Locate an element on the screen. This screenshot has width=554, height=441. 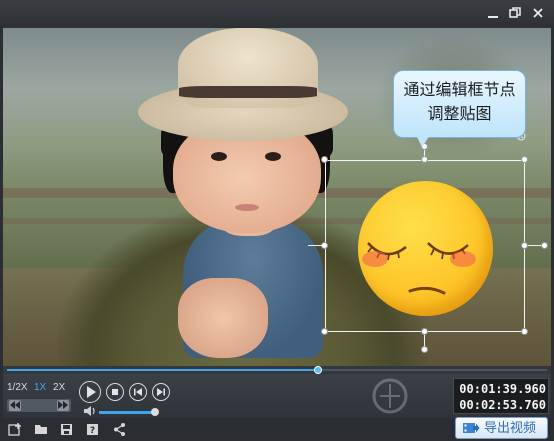
close-button is located at coordinates (538, 14).